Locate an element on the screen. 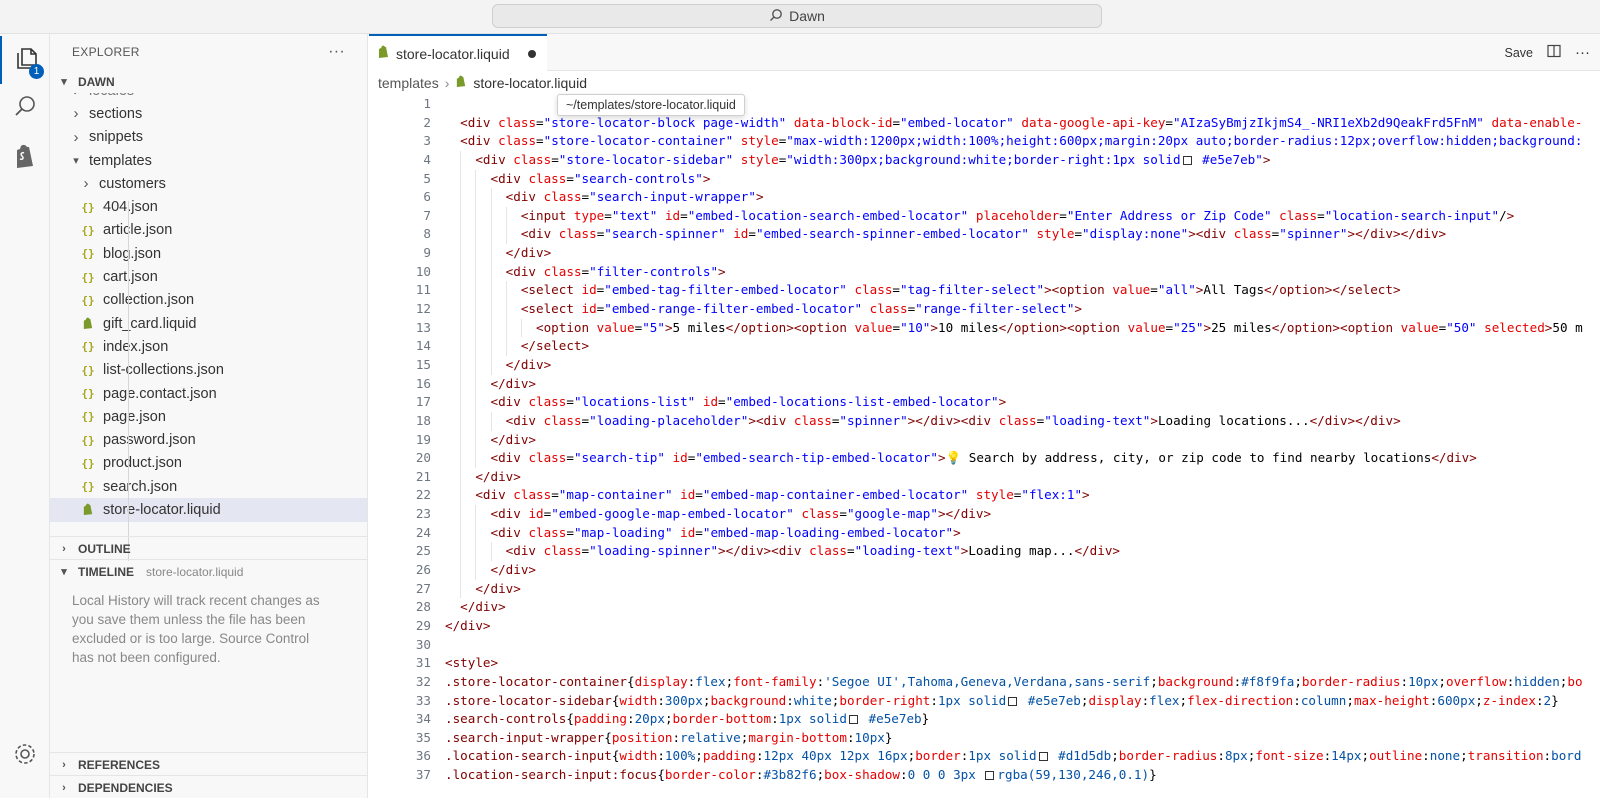 The image size is (1600, 798). tree-item: {} page.contact.json is located at coordinates (208, 393).